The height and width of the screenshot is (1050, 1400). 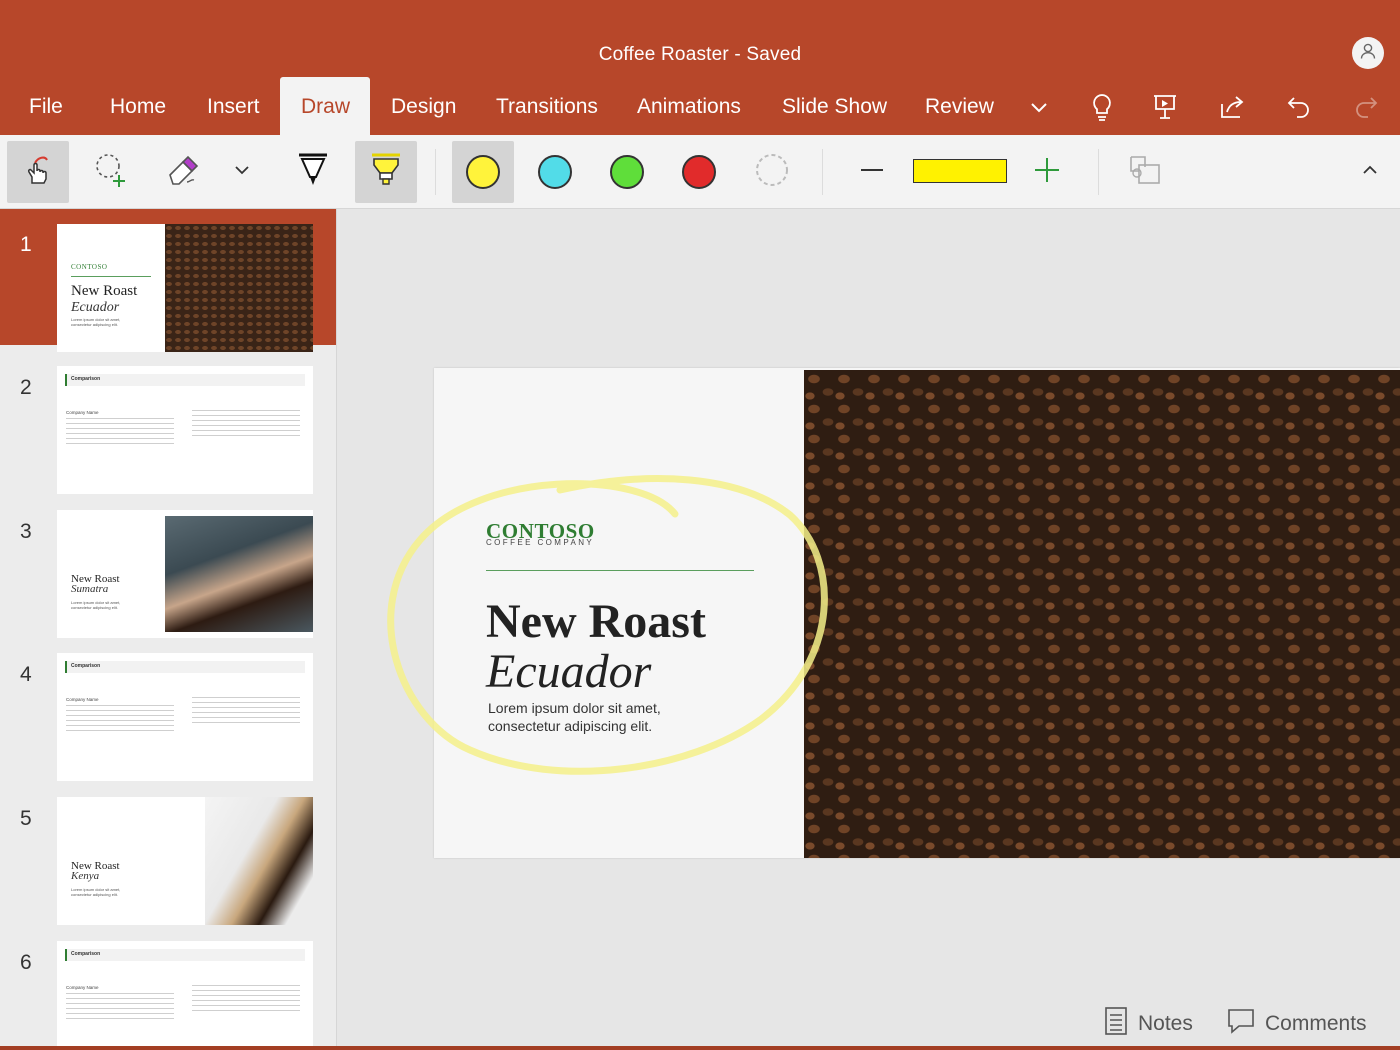 What do you see at coordinates (185, 995) in the screenshot?
I see `slide-thumbnail-6: Comparison Company Name` at bounding box center [185, 995].